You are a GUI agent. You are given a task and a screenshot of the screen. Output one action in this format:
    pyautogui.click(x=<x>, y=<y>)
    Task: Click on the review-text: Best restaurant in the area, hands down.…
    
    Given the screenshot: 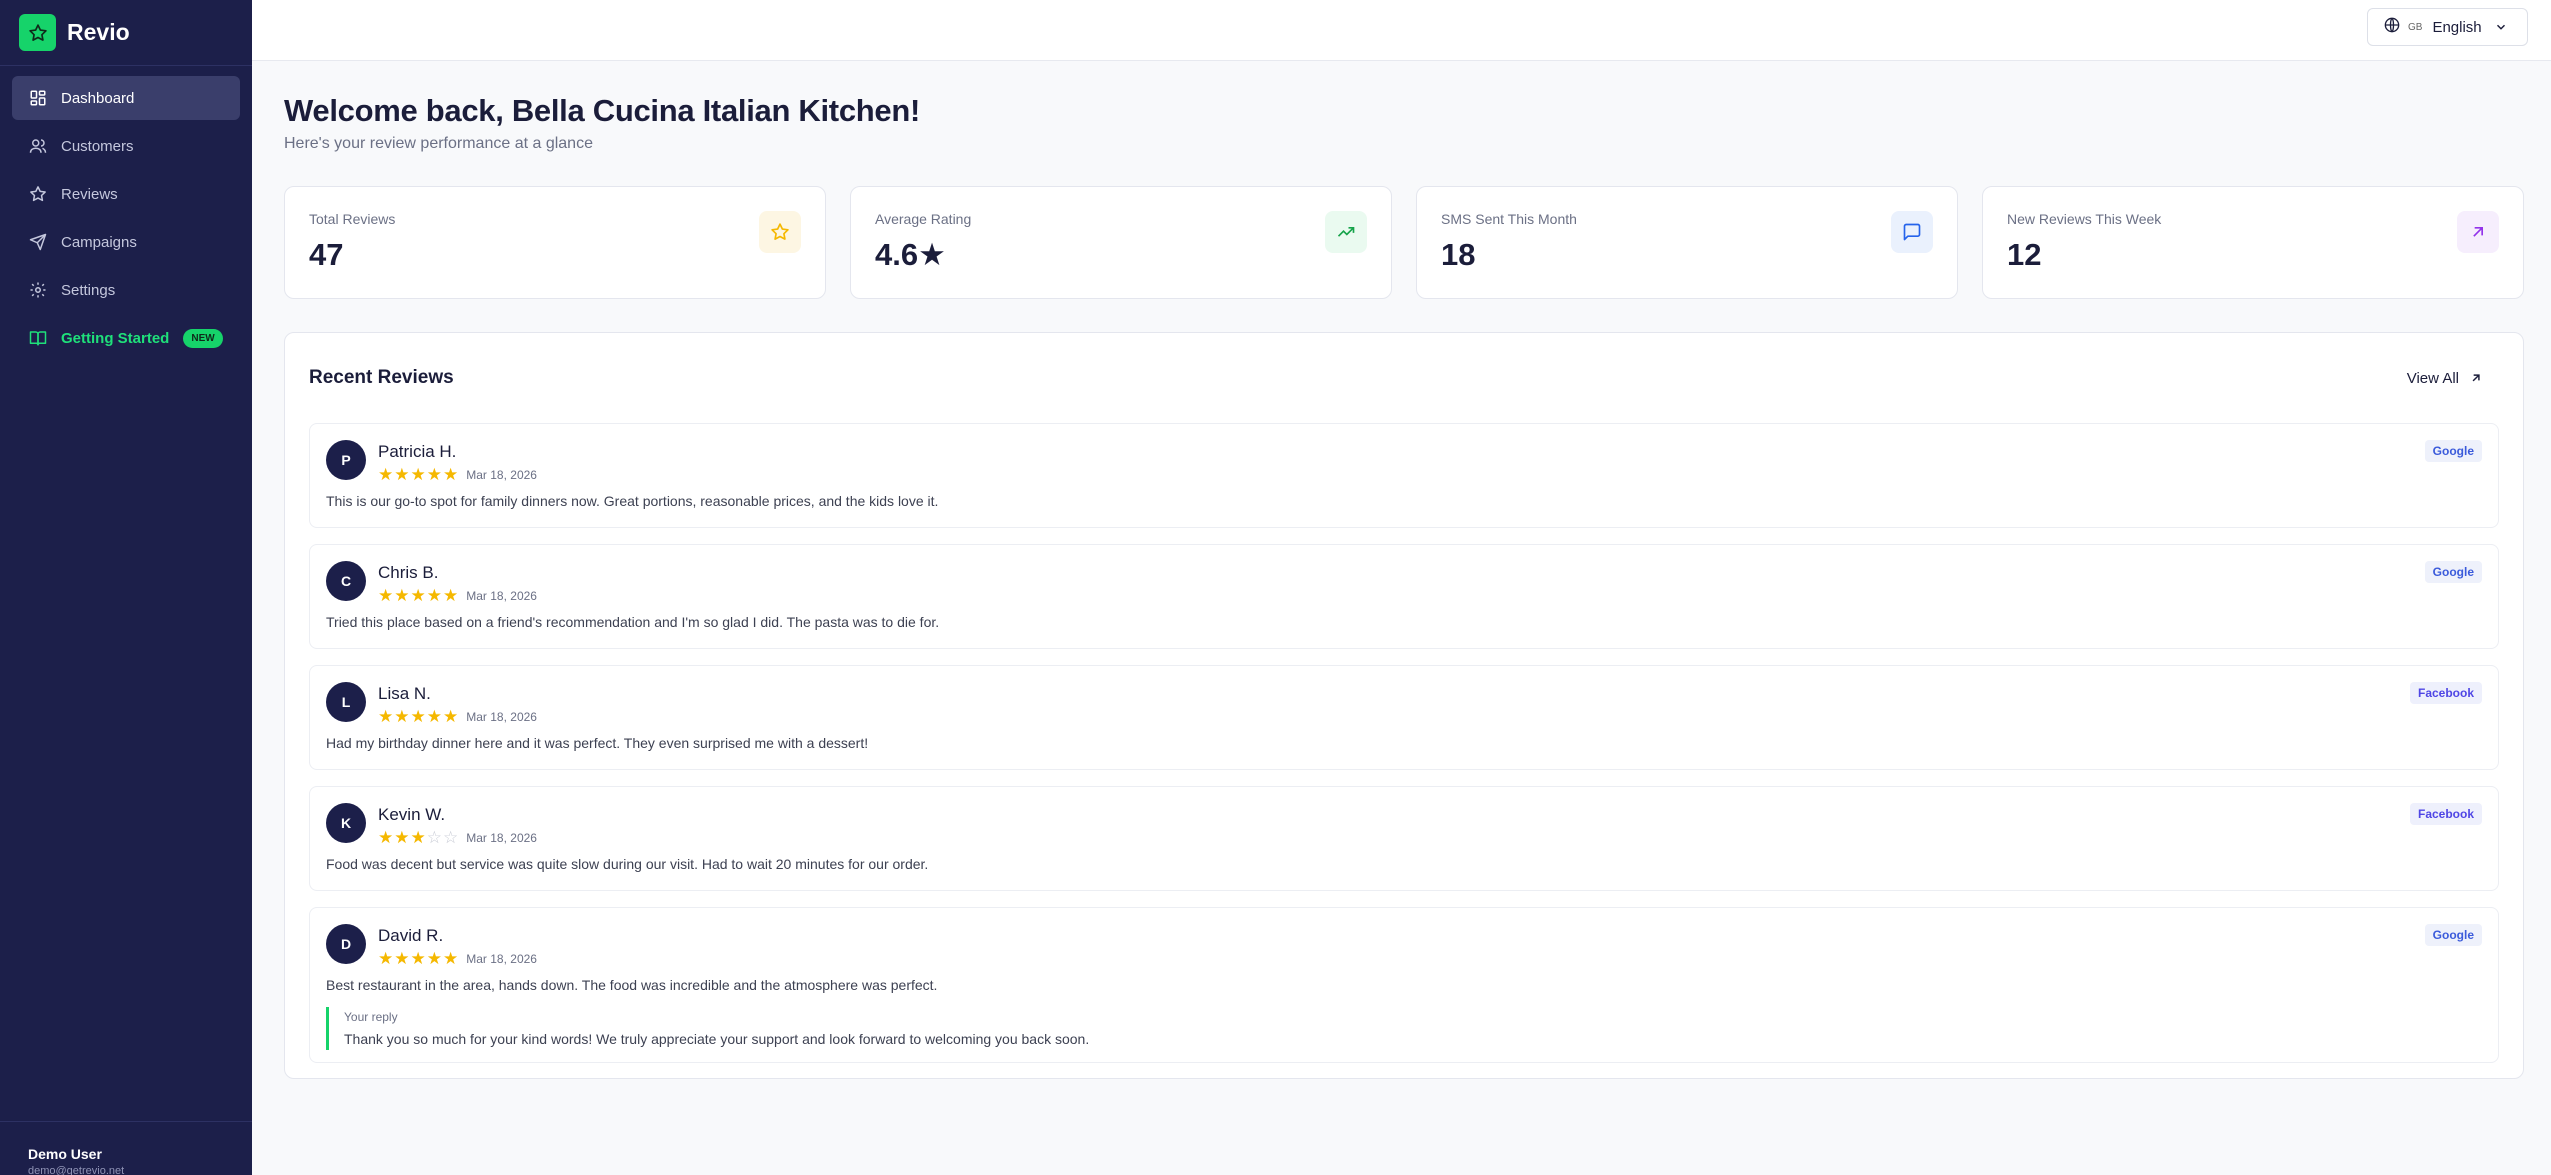 What is the action you would take?
    pyautogui.click(x=632, y=985)
    